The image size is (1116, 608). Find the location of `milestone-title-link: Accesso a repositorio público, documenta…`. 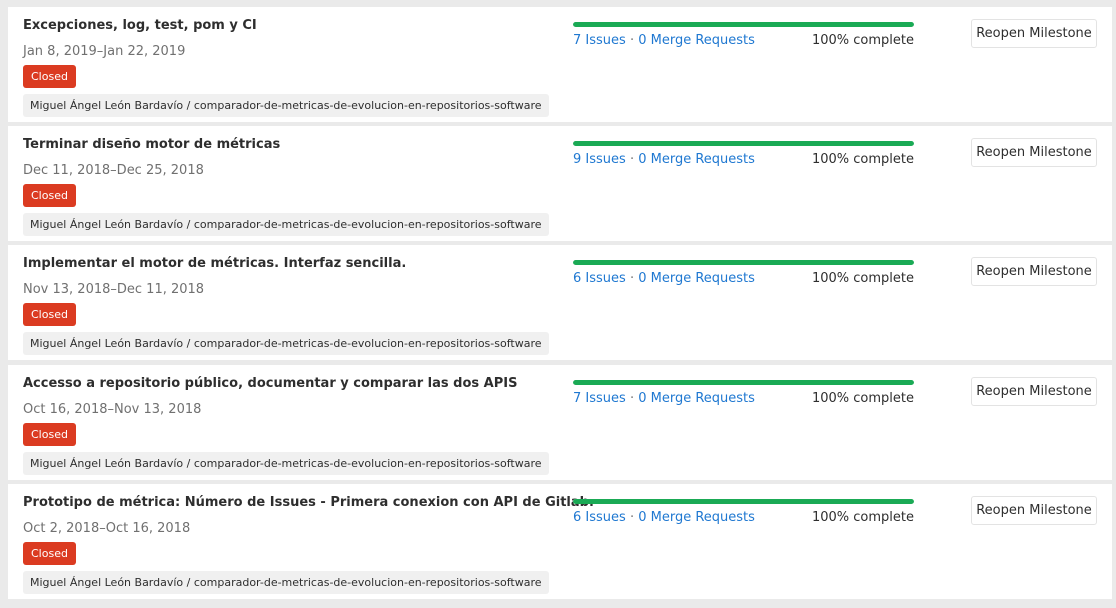

milestone-title-link: Accesso a repositorio público, documenta… is located at coordinates (270, 383).